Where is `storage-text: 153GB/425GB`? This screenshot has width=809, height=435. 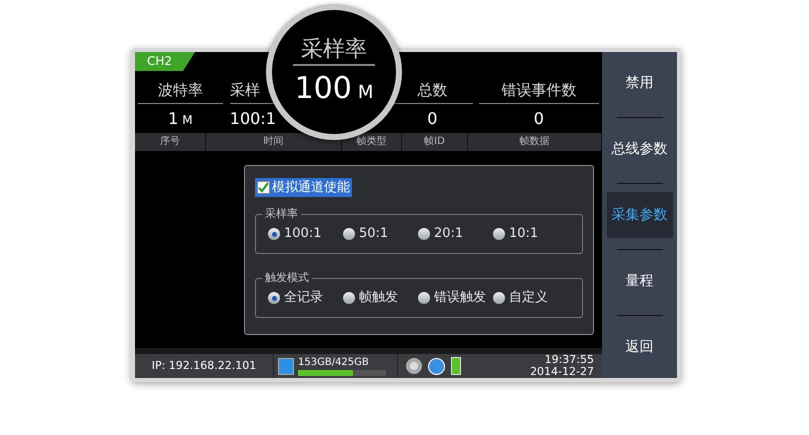 storage-text: 153GB/425GB is located at coordinates (334, 362).